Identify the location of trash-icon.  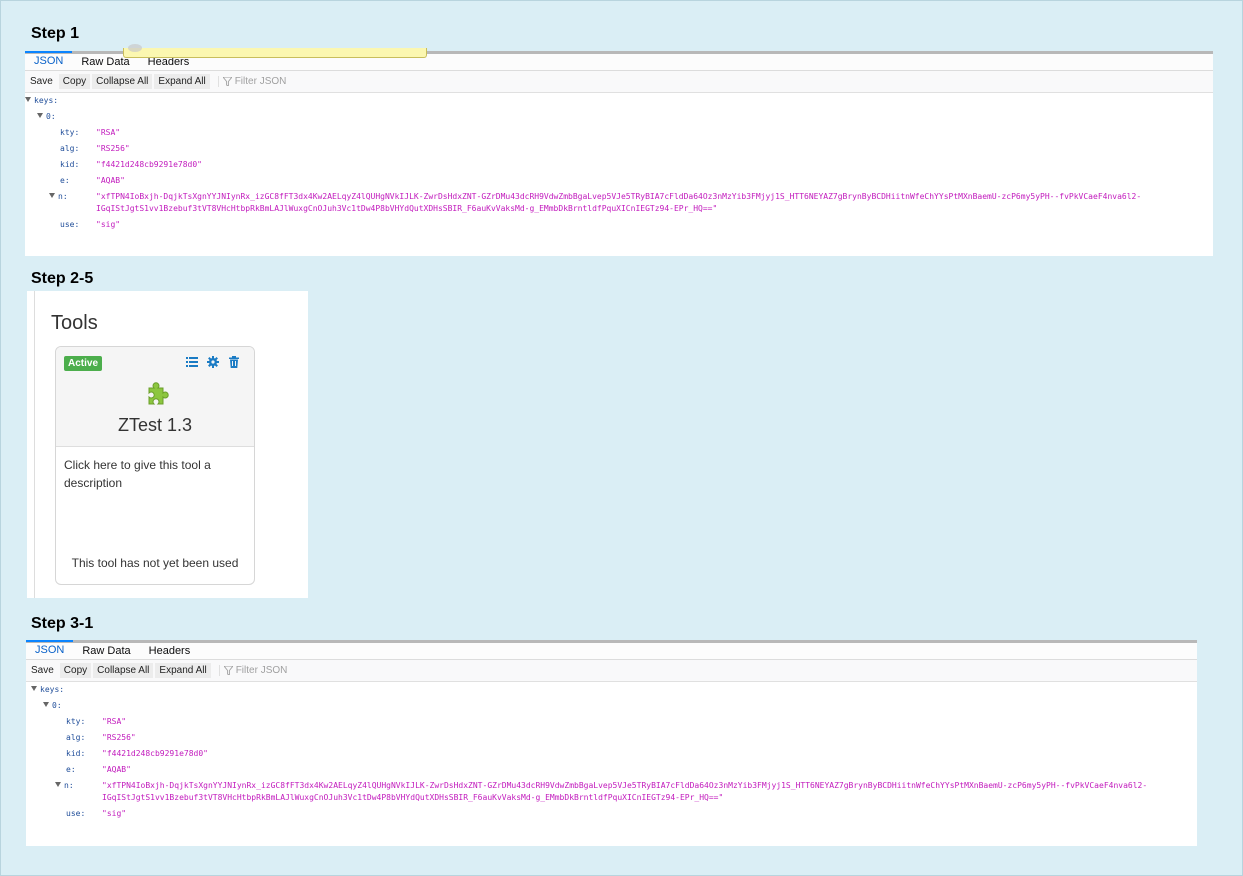
(234, 362).